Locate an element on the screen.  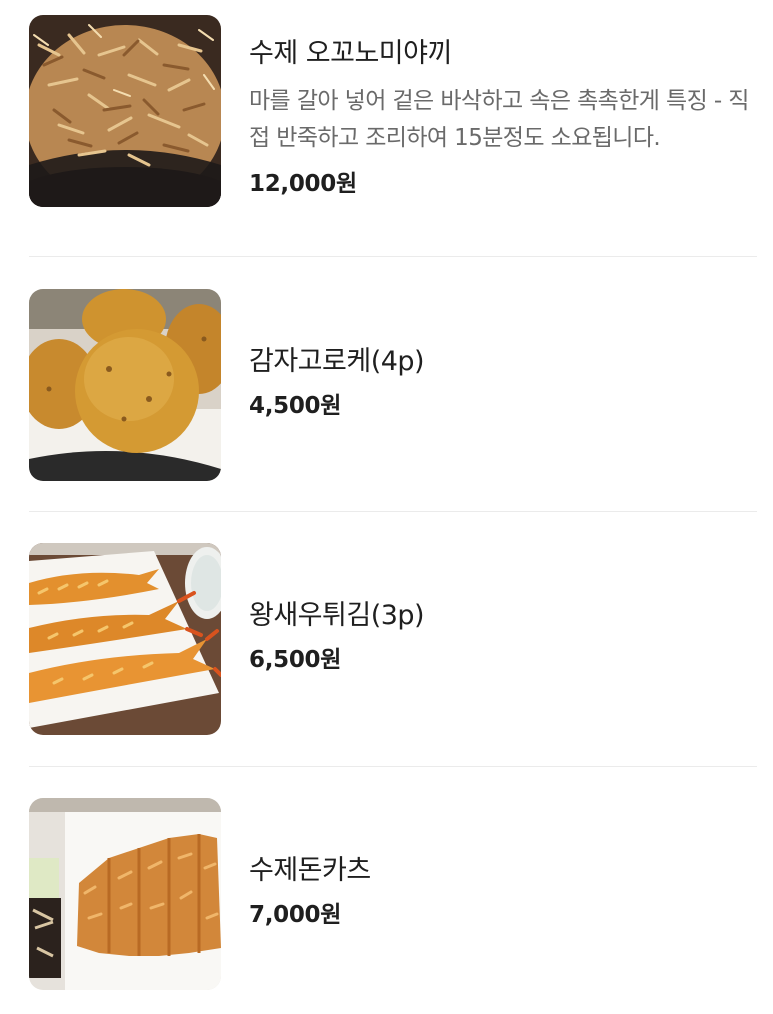
menu-item-price: 6,500원 is located at coordinates (295, 660).